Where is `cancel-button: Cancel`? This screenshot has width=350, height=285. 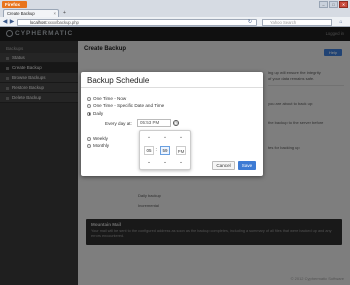
cancel-button: Cancel is located at coordinates (223, 165).